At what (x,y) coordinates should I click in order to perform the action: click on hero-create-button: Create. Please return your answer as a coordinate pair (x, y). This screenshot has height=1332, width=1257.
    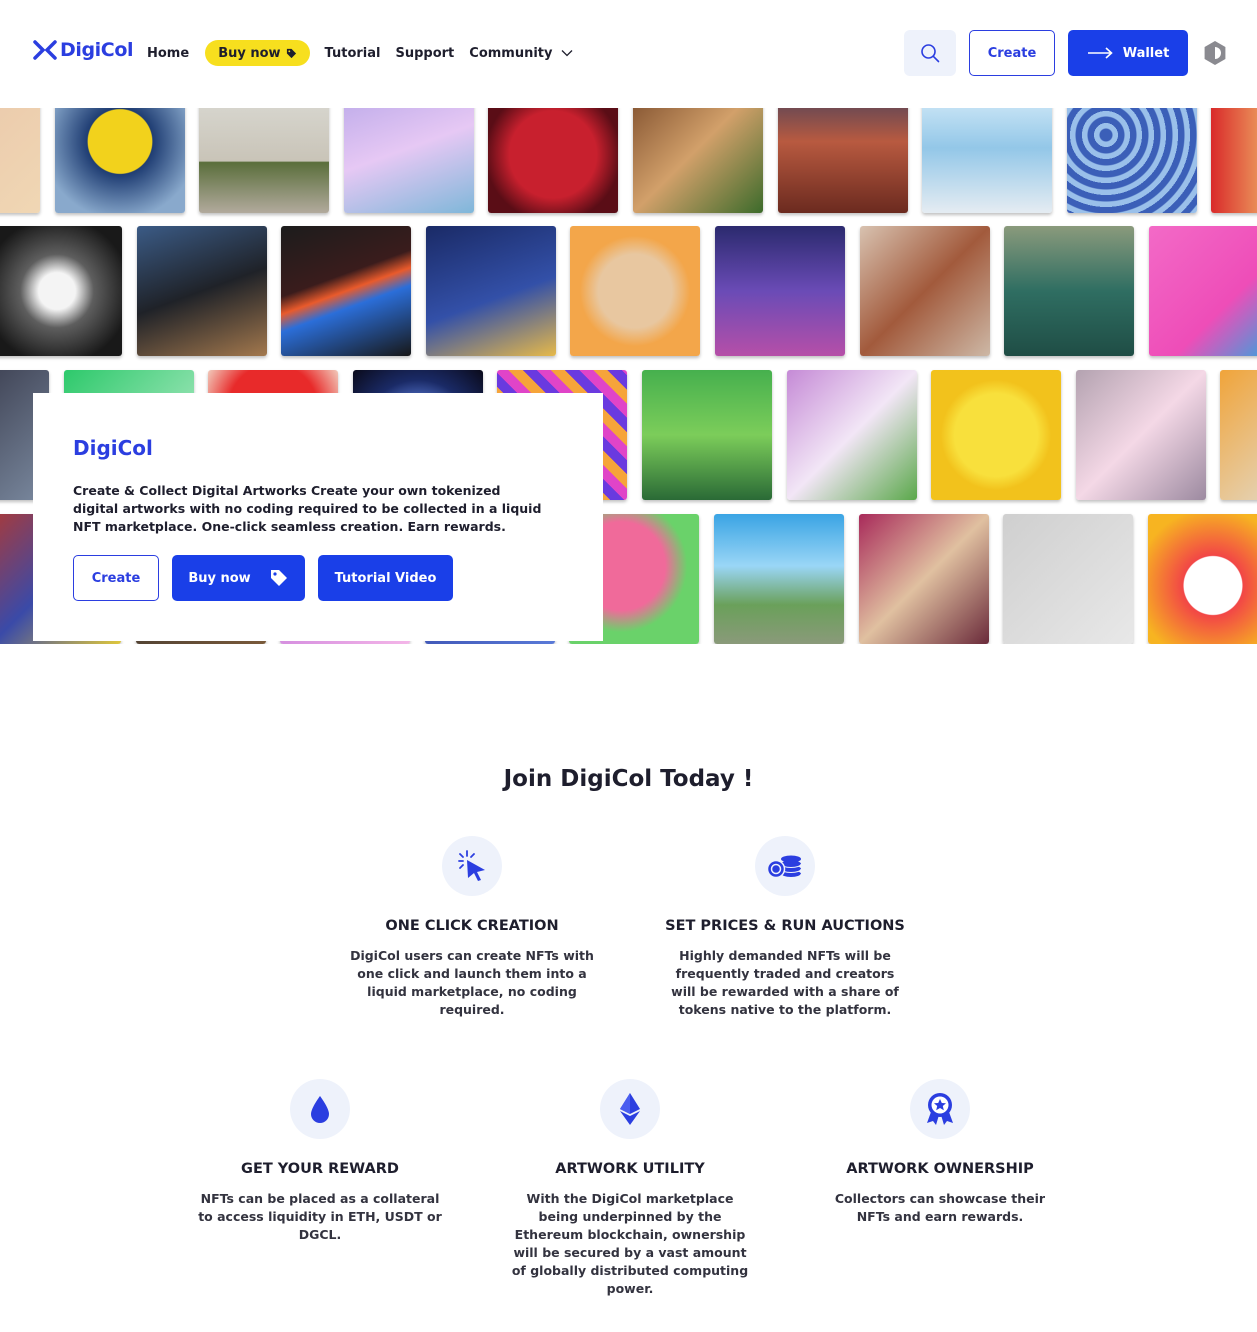
    Looking at the image, I should click on (116, 578).